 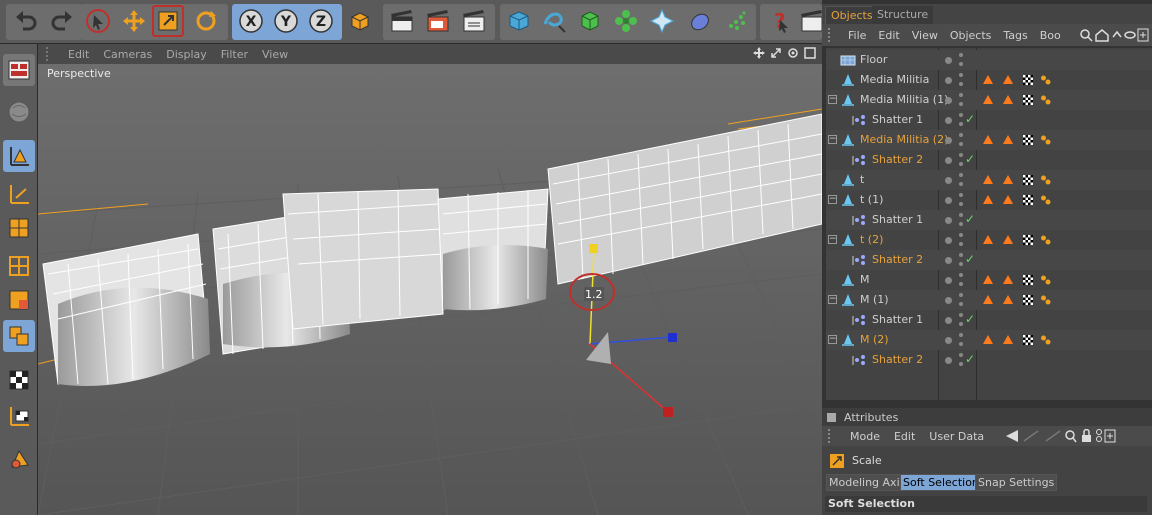 I want to click on tab-soft-selection: Soft Selection, so click(x=941, y=482).